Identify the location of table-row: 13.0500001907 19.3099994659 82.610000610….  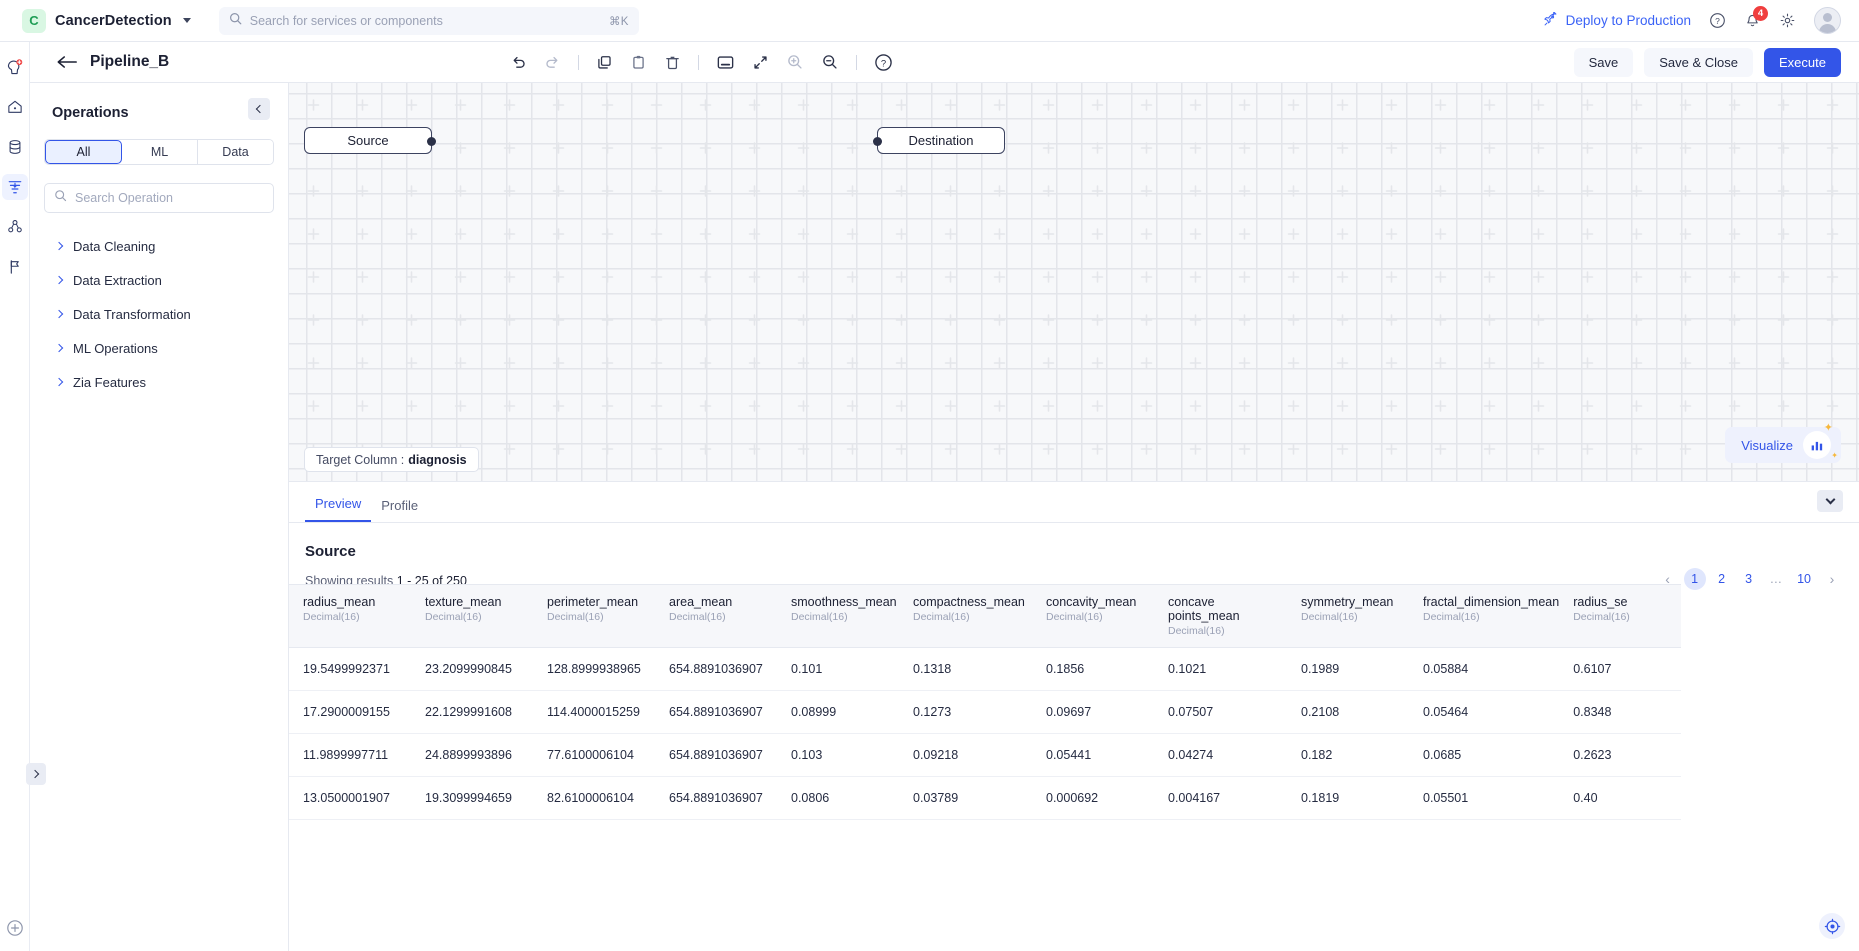
(985, 798).